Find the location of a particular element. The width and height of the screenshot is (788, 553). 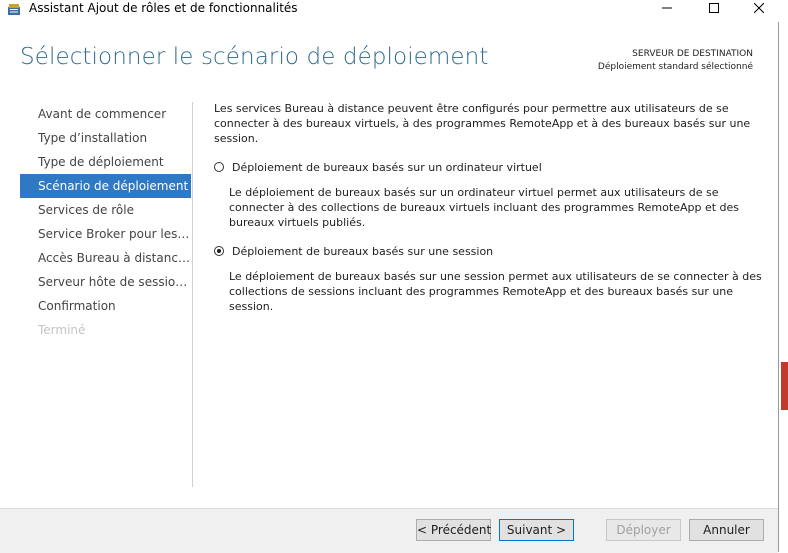

previous-button: < Précédent is located at coordinates (453, 530).